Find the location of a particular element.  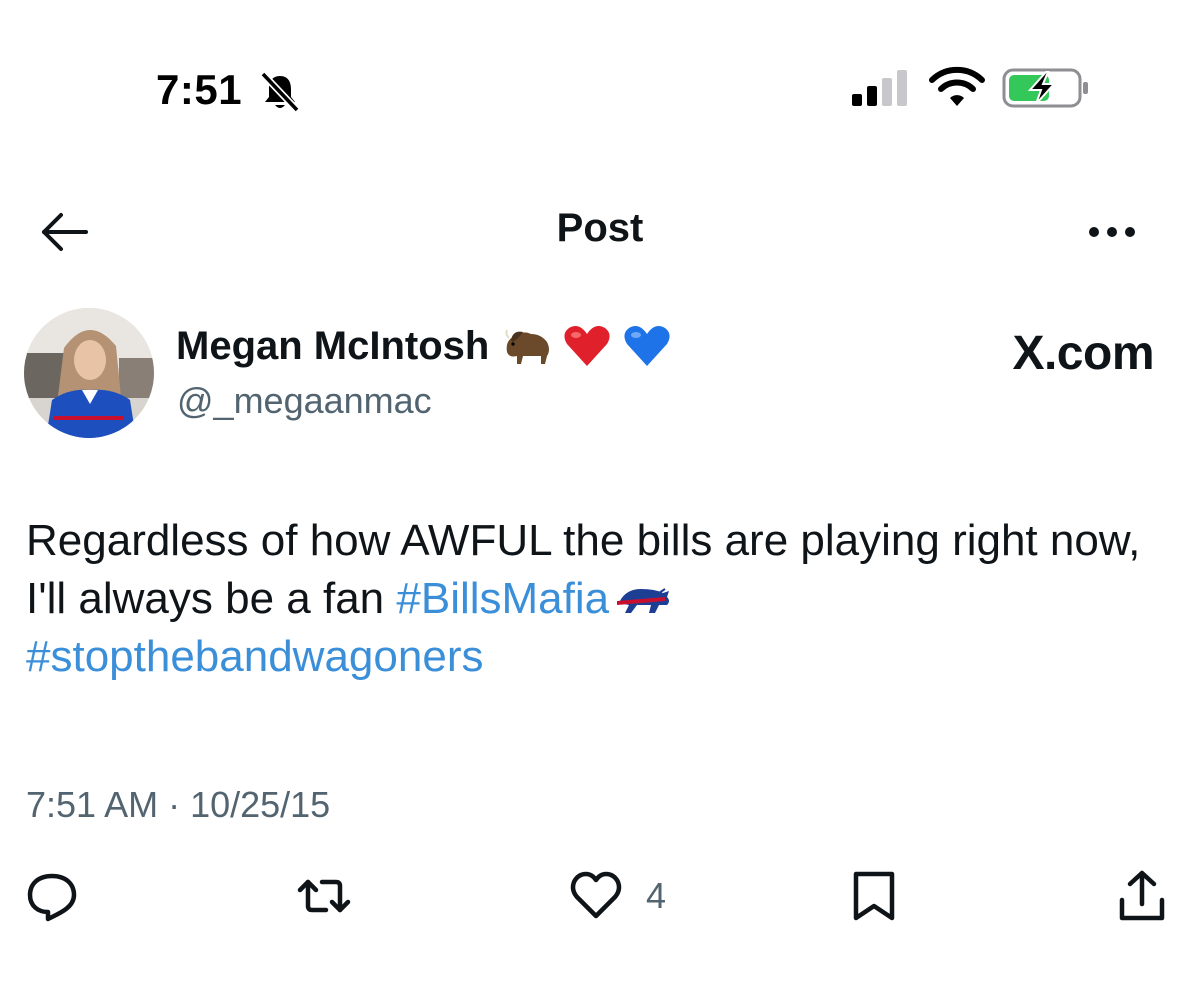

author-name: Megan McIntosh is located at coordinates (424, 346).